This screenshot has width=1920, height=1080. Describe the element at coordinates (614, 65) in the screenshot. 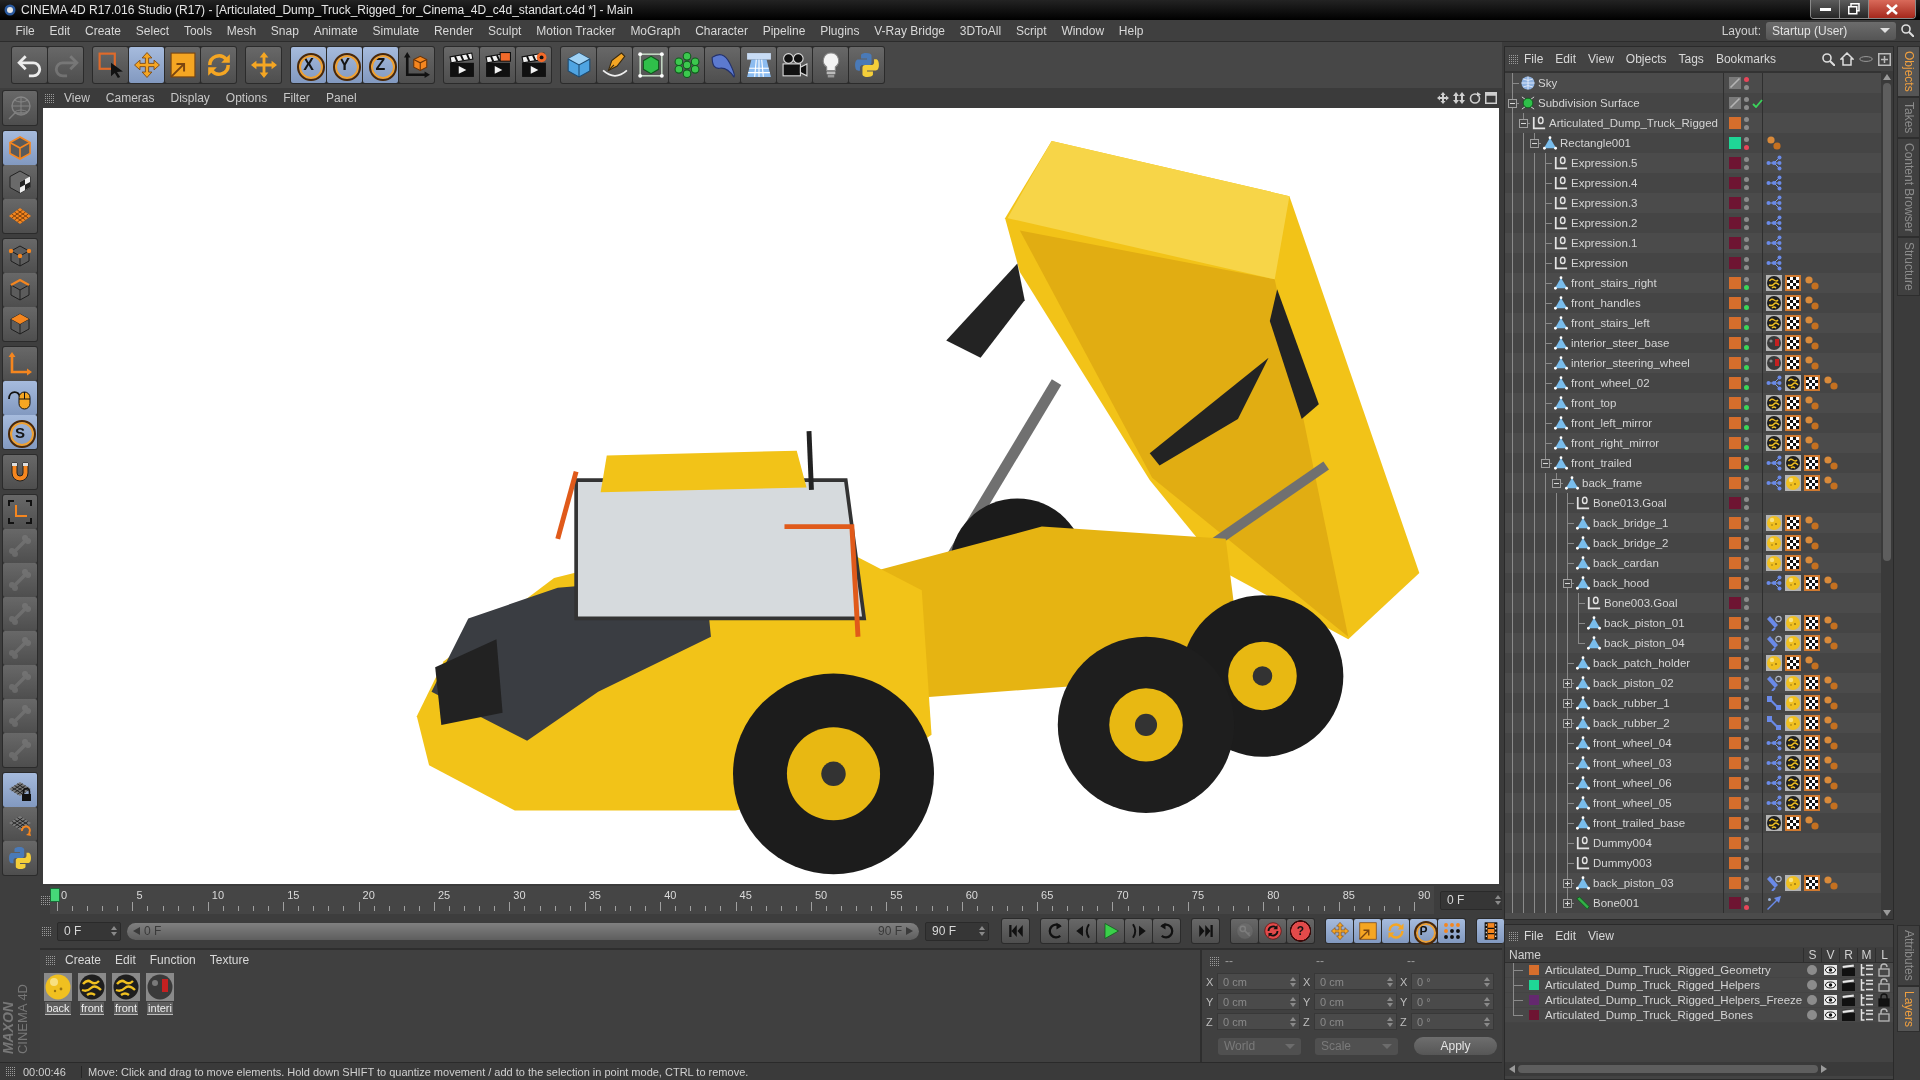

I see `pen-button` at that location.